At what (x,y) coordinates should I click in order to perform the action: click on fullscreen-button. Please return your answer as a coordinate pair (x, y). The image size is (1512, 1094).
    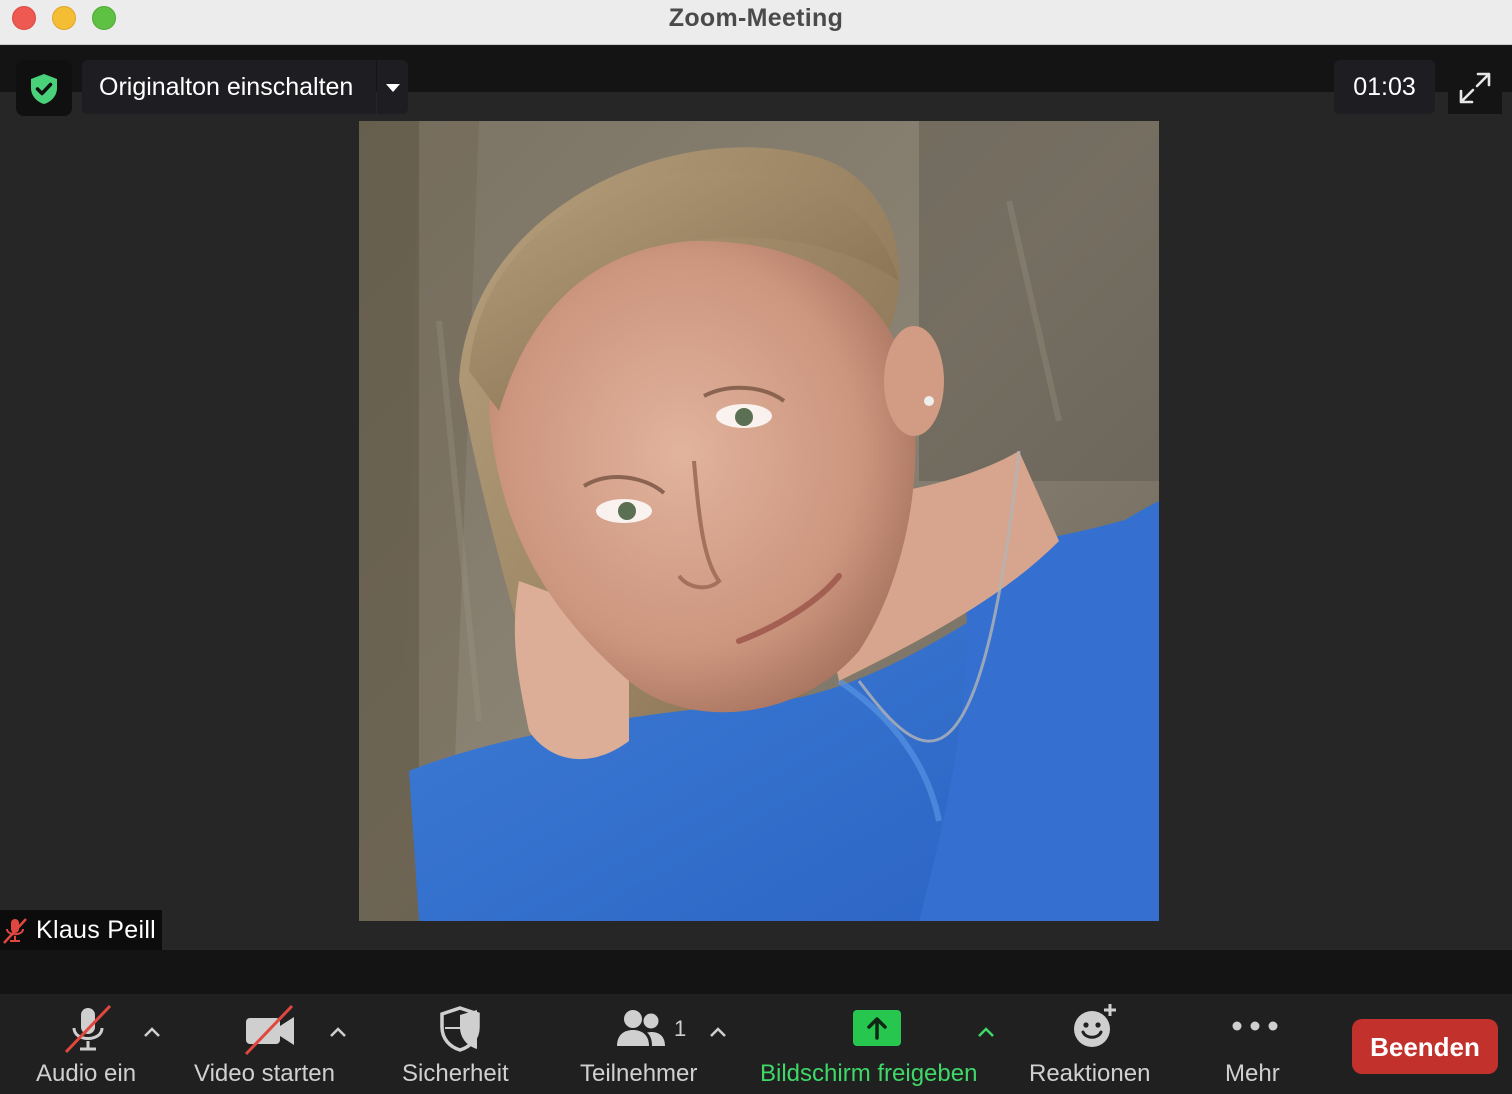
    Looking at the image, I should click on (1475, 88).